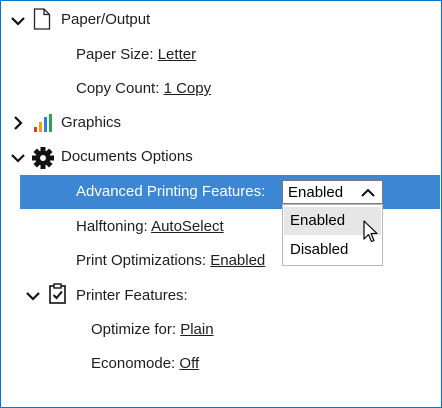 The image size is (442, 408). Describe the element at coordinates (57, 293) in the screenshot. I see `checklist-icon` at that location.